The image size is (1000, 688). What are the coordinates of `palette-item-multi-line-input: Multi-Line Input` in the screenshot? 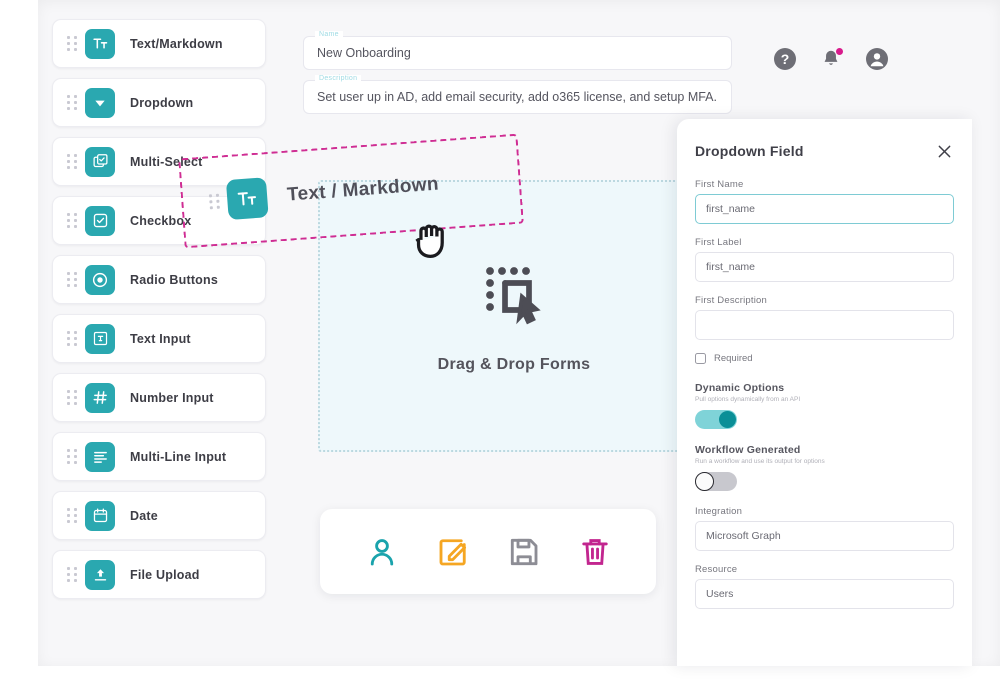 It's located at (159, 456).